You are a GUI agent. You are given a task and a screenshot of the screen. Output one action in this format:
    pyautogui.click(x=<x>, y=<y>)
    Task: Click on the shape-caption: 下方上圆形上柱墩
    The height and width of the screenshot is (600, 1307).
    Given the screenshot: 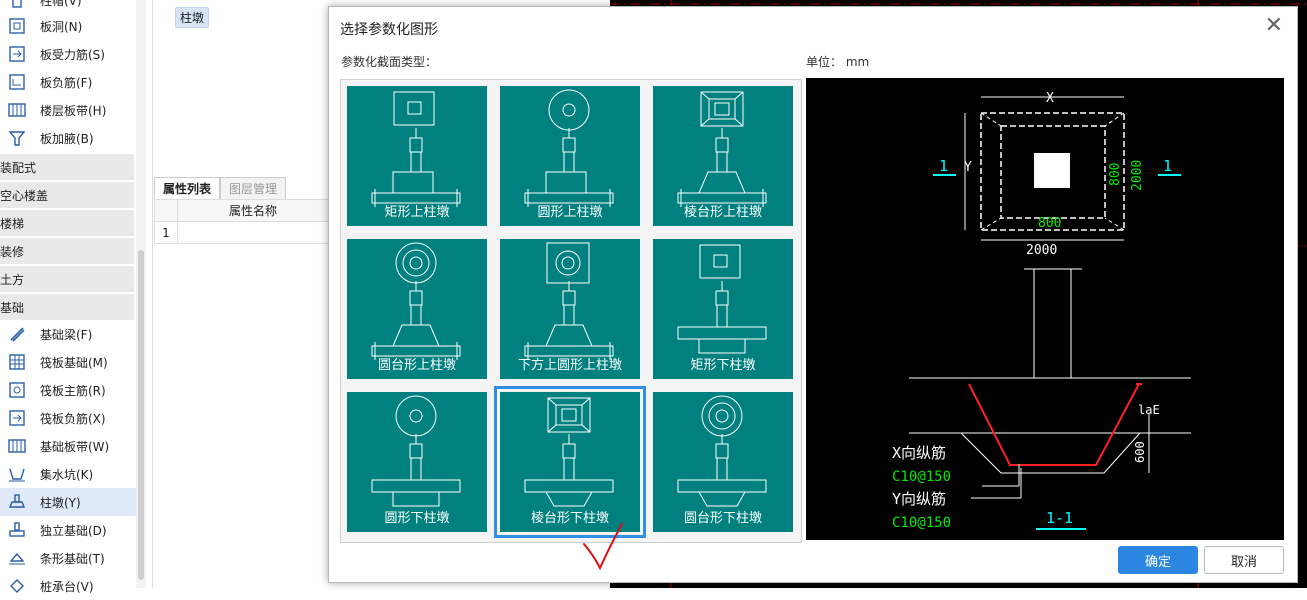 What is the action you would take?
    pyautogui.click(x=569, y=365)
    